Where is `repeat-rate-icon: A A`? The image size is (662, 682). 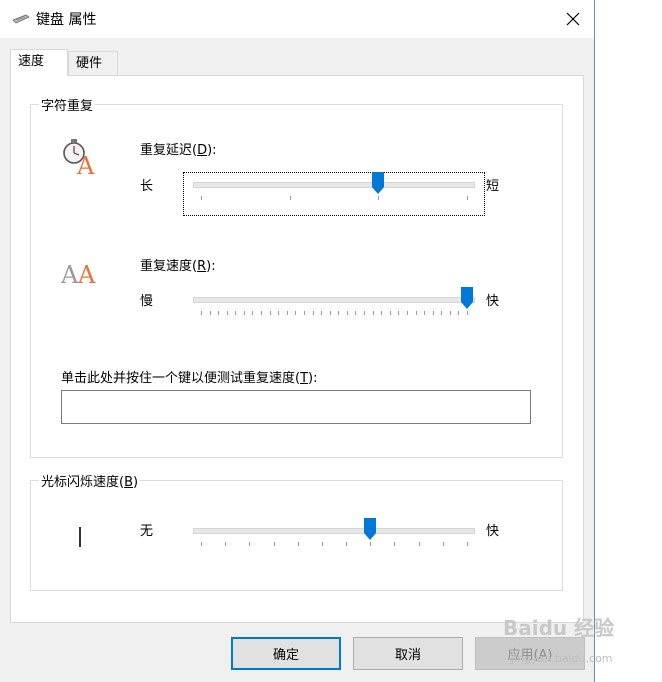 repeat-rate-icon: A A is located at coordinates (78, 273).